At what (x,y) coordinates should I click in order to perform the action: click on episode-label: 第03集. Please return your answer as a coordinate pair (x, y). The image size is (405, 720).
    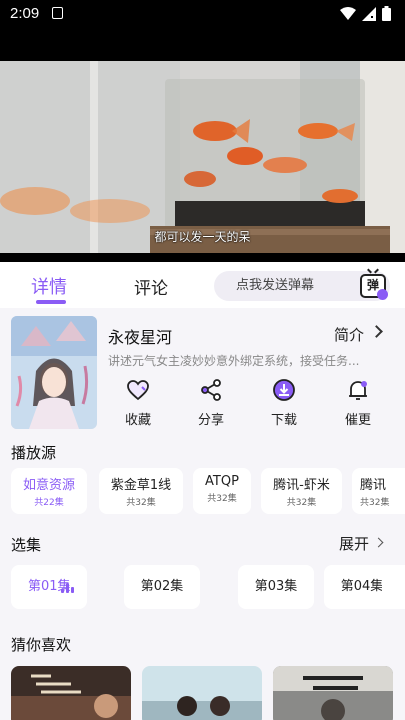
    Looking at the image, I should click on (276, 586).